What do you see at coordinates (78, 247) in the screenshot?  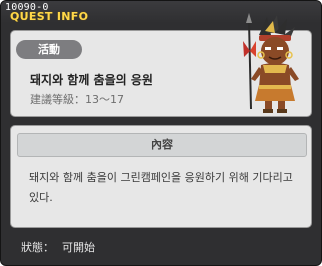 I see `status-value: 可開始` at bounding box center [78, 247].